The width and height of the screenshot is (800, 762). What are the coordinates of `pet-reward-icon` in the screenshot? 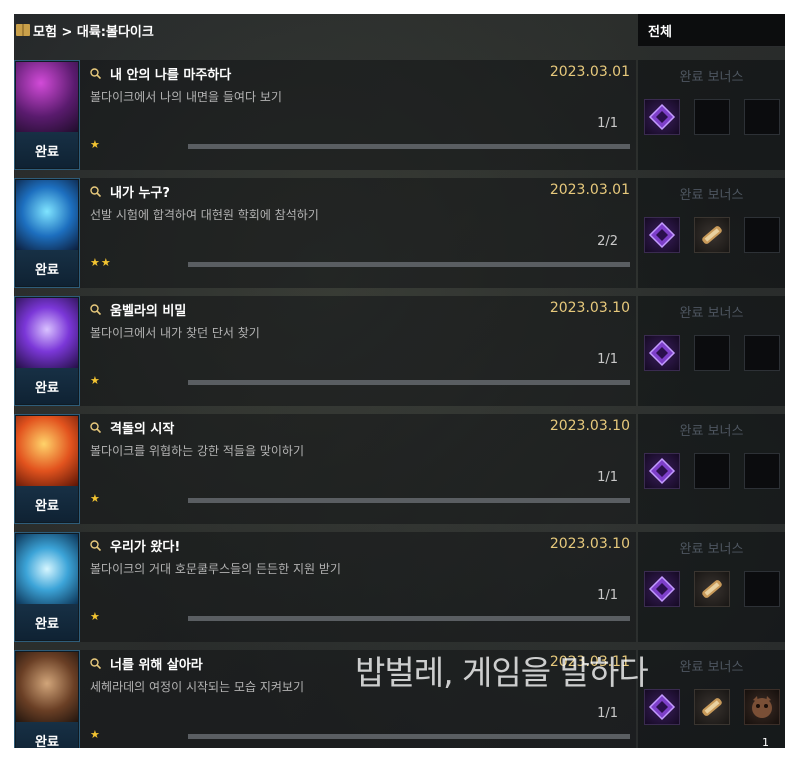 It's located at (762, 707).